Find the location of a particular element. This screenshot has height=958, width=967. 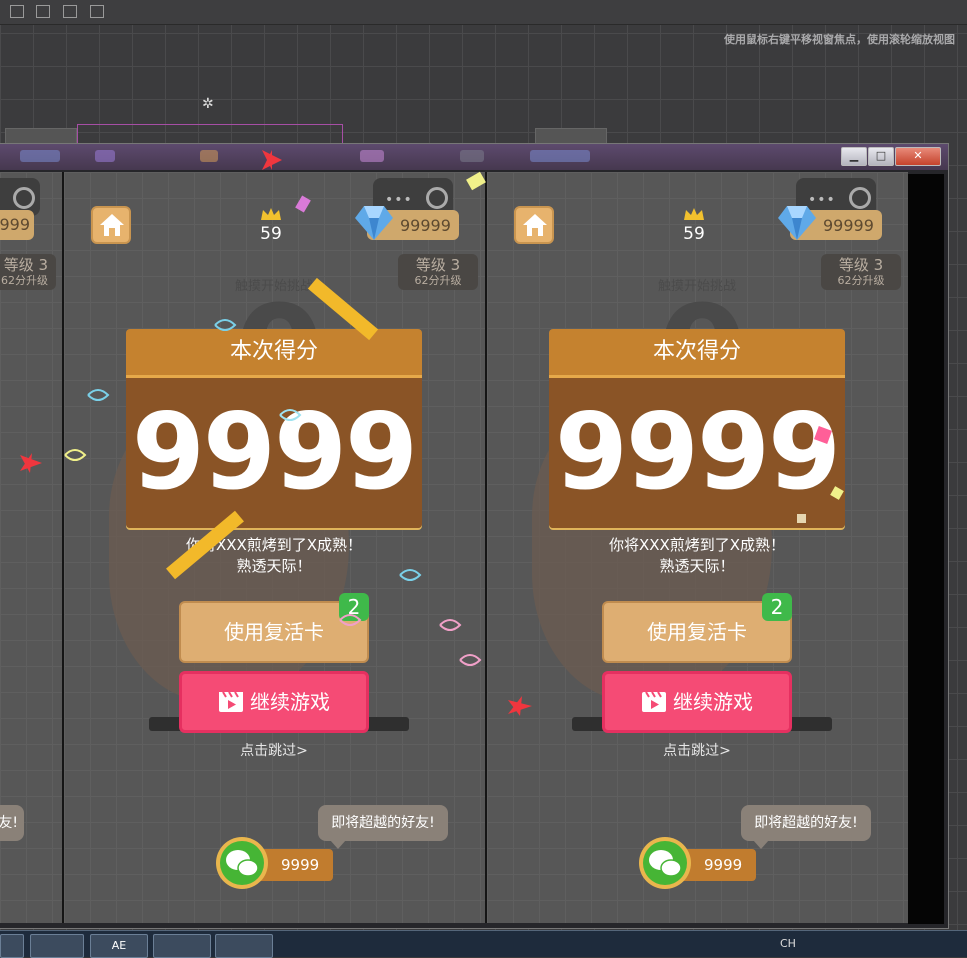

os-taskbar: AE CH is located at coordinates (483, 944).